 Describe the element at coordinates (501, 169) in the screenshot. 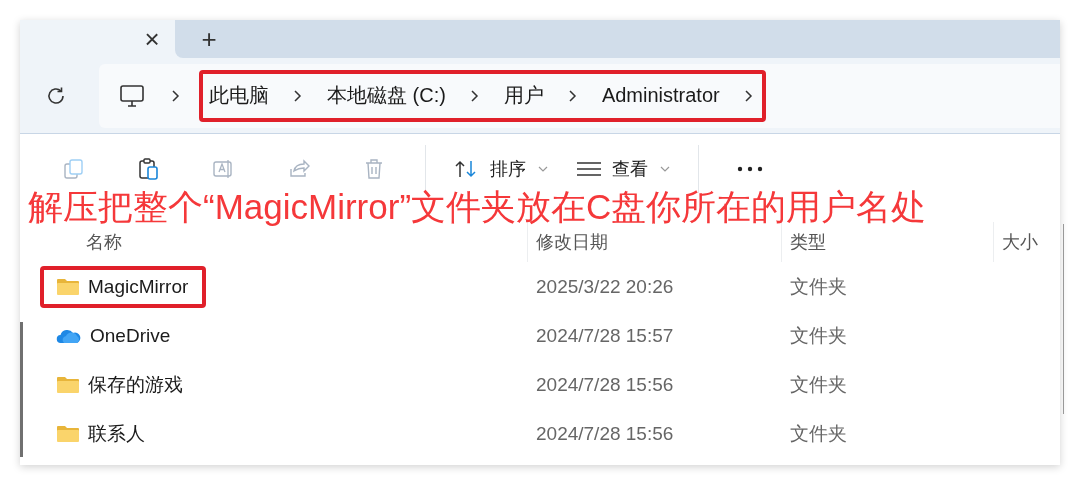

I see `sort-button: 排序` at that location.